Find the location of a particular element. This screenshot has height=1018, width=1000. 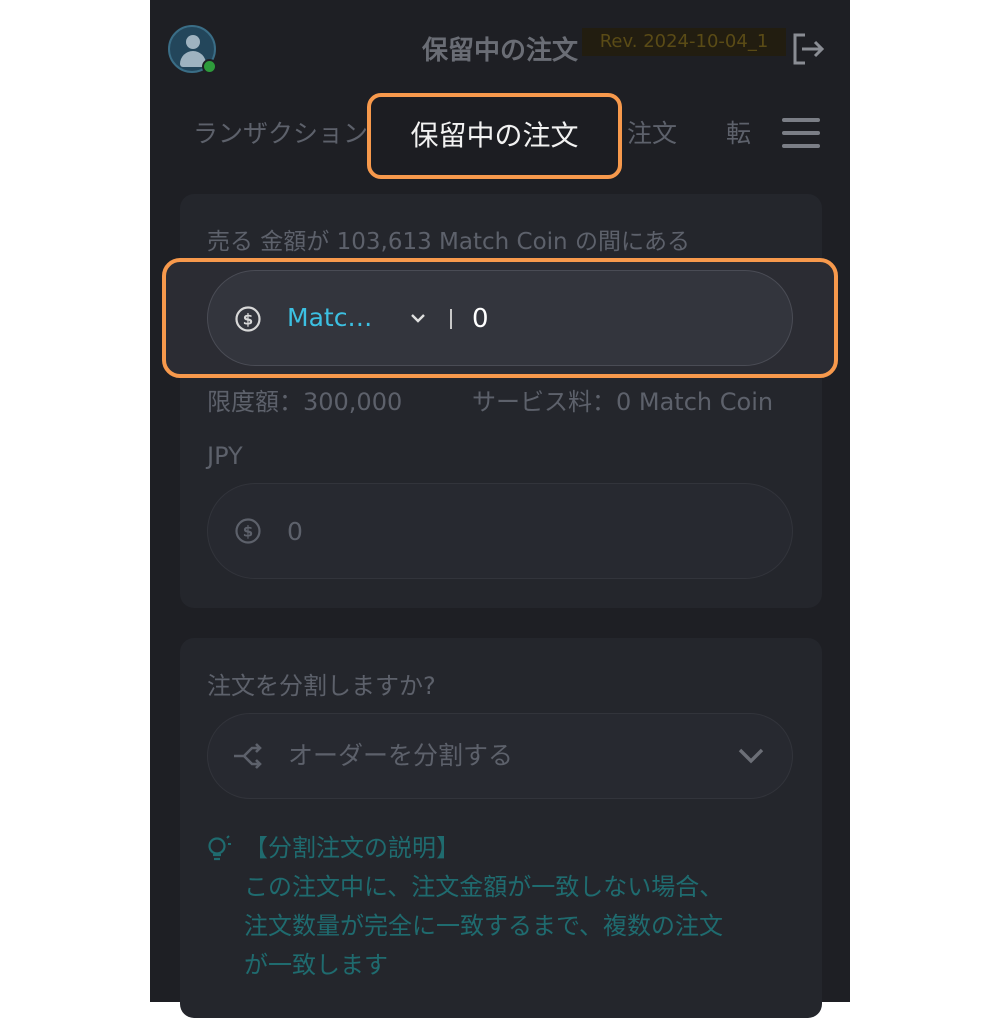

sell-range-label: 売る 金額が 103,613 Match Coin の間にある is located at coordinates (448, 242).